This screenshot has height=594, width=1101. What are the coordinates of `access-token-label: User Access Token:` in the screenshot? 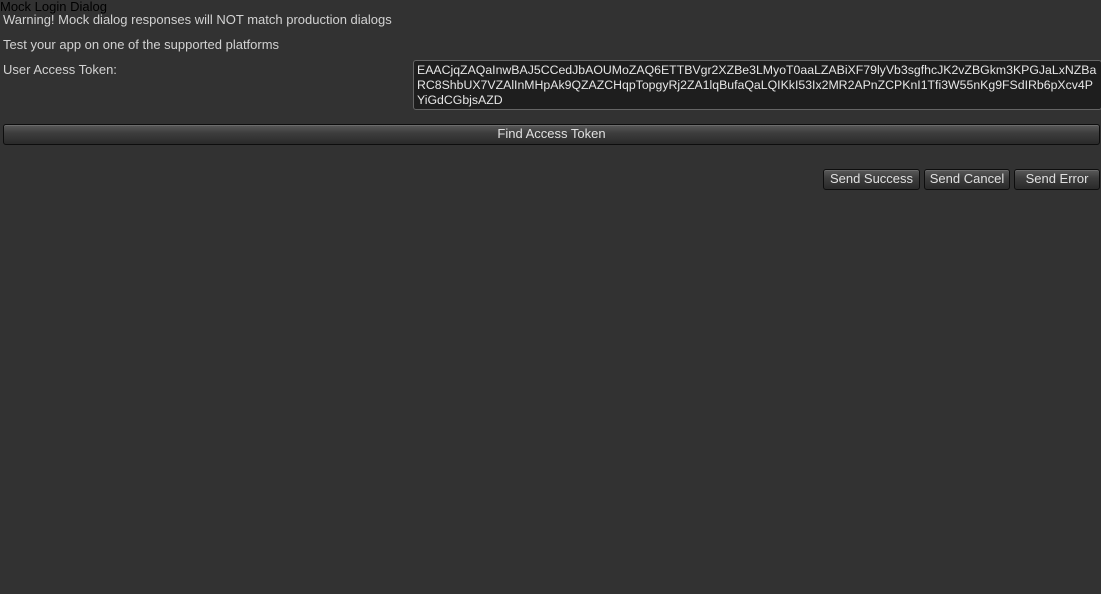 It's located at (60, 69).